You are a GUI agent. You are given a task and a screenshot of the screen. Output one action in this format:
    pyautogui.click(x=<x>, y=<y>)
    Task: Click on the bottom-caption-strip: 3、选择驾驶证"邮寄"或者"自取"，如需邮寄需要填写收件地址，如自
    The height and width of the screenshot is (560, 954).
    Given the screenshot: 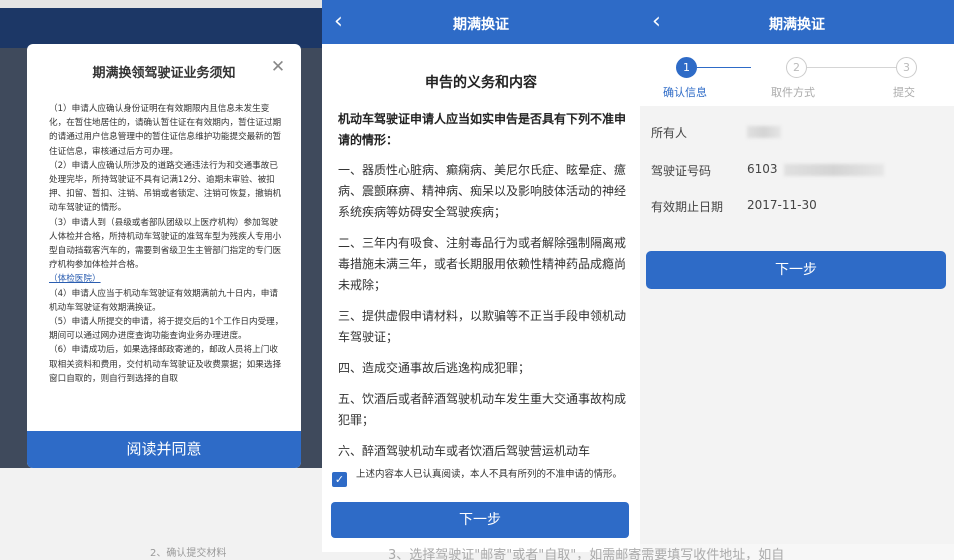 What is the action you would take?
    pyautogui.click(x=638, y=553)
    